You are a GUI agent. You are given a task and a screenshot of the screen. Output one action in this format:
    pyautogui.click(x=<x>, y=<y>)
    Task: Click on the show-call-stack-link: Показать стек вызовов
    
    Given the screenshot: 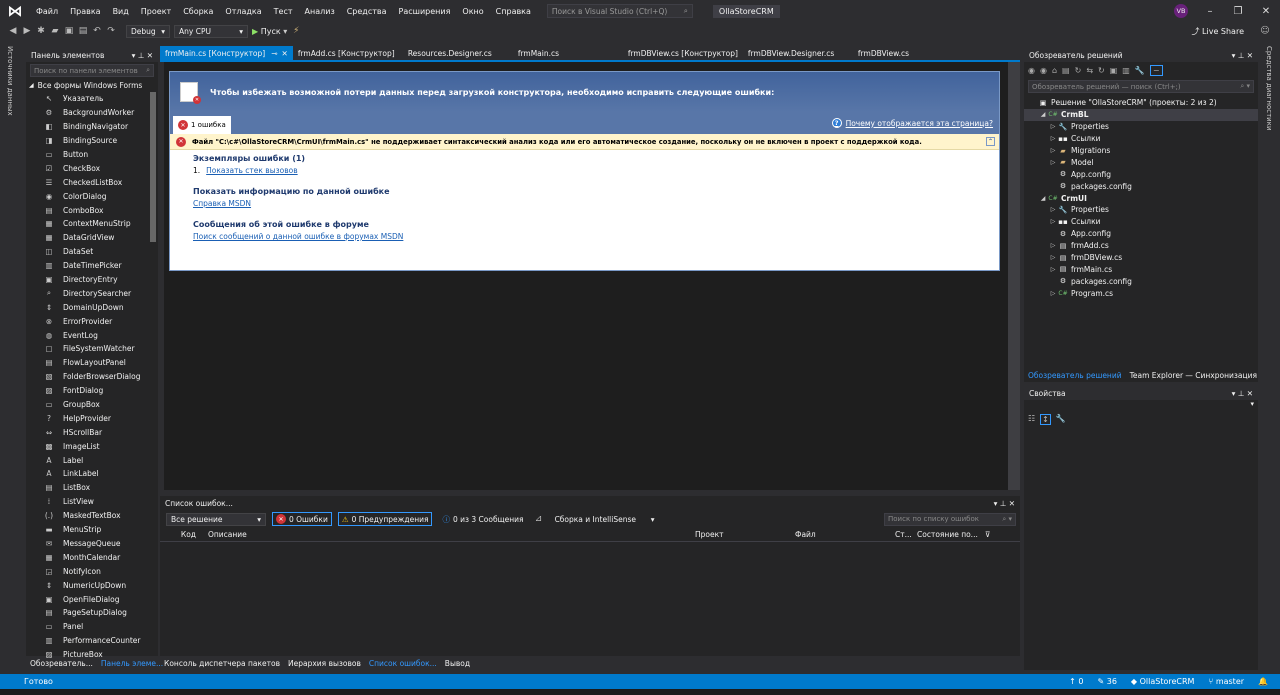 What is the action you would take?
    pyautogui.click(x=251, y=170)
    